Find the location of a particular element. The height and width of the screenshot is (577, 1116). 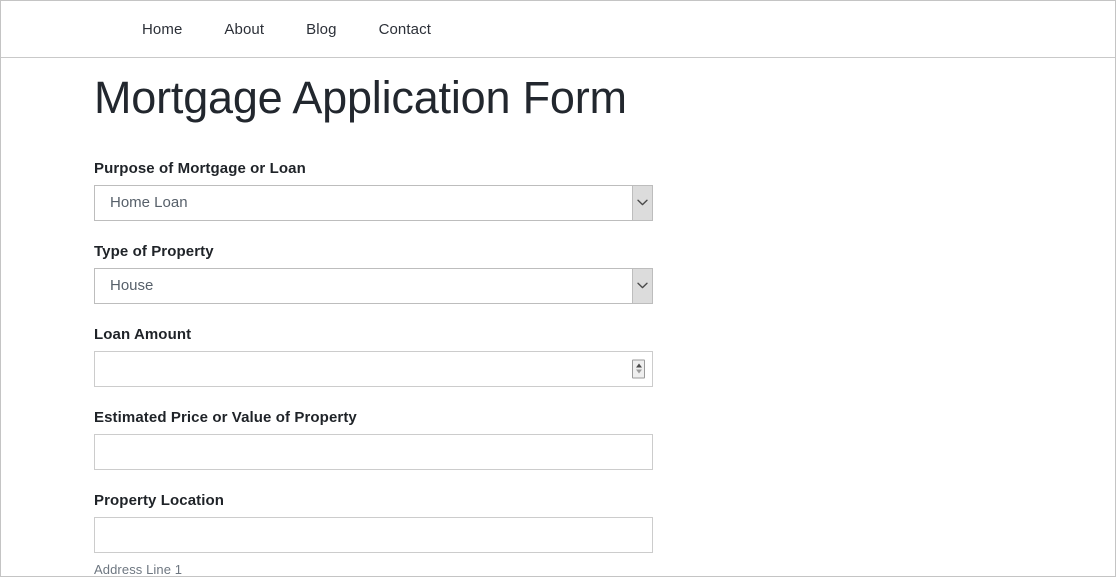

nav-link-contact: Contact is located at coordinates (405, 29).